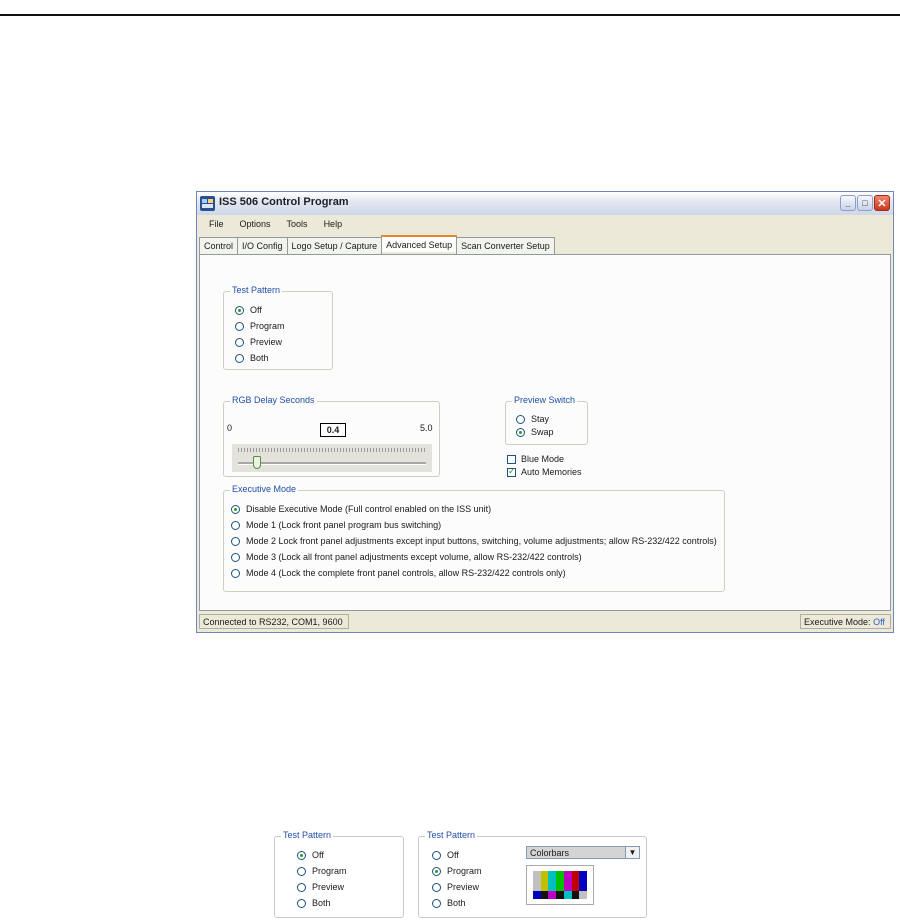 The height and width of the screenshot is (923, 900). What do you see at coordinates (545, 203) in the screenshot?
I see `title-bar: ISS 506 Control Program _ □ ✕` at bounding box center [545, 203].